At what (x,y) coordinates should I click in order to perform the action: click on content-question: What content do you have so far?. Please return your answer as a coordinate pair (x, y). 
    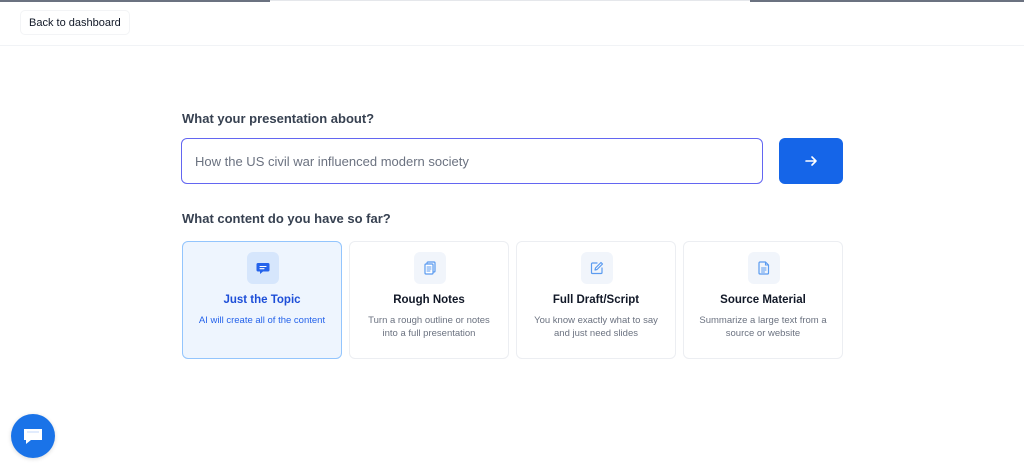
    Looking at the image, I should click on (286, 218).